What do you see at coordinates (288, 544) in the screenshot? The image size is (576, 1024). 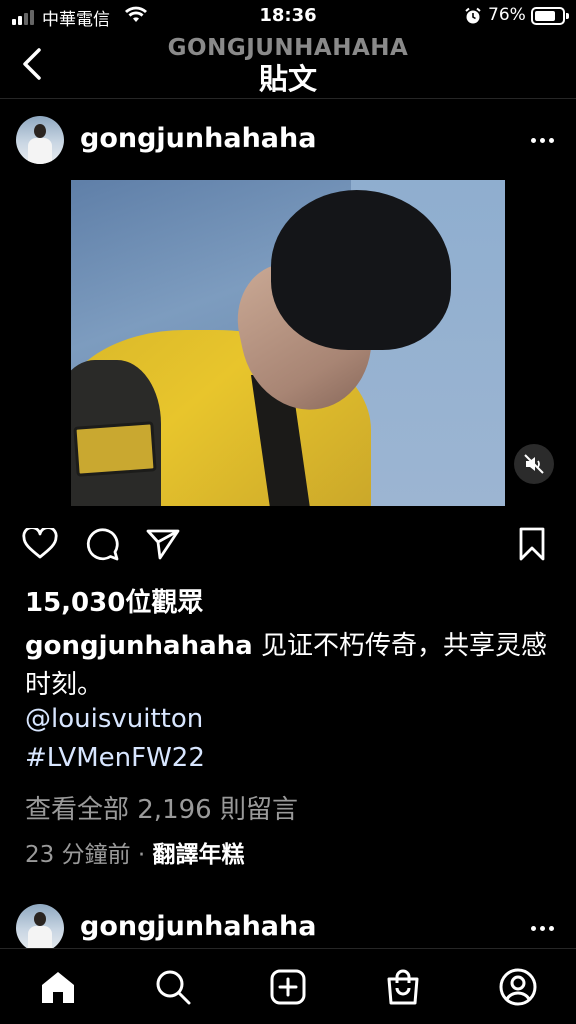 I see `post-actions` at bounding box center [288, 544].